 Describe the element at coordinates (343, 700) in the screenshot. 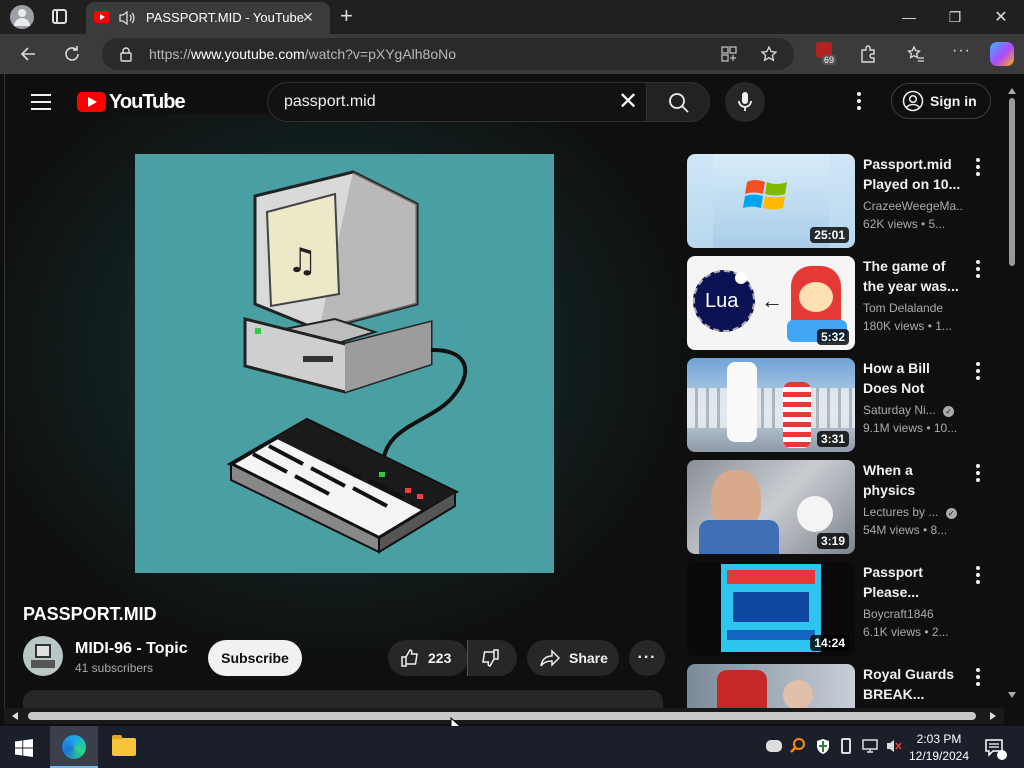

I see `description-box` at that location.